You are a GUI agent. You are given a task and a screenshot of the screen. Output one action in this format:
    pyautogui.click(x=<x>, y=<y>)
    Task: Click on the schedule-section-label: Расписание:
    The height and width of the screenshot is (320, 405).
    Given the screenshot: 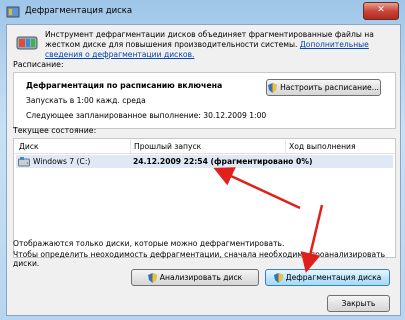 What is the action you would take?
    pyautogui.click(x=38, y=64)
    